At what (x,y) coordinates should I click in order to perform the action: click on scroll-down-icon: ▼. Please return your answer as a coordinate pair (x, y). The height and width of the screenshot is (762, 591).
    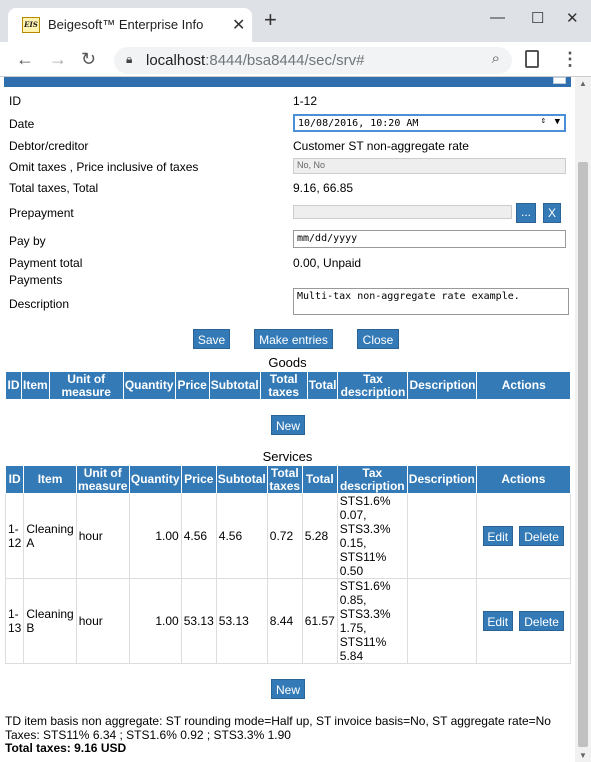
    Looking at the image, I should click on (583, 755).